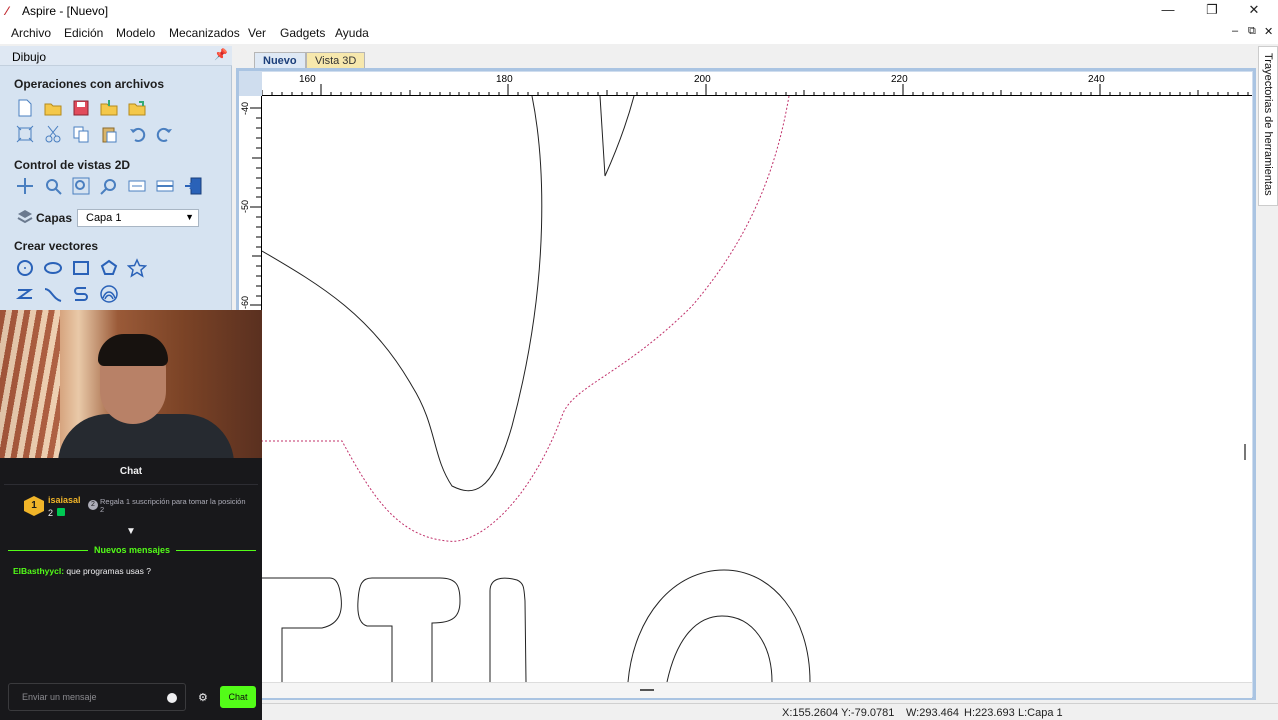  I want to click on zoom-in-icon, so click(53, 186).